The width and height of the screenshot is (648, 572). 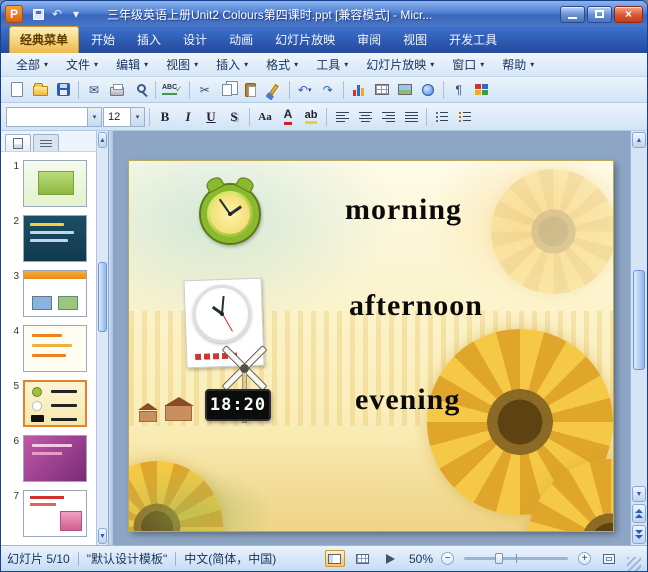 What do you see at coordinates (127, 558) in the screenshot?
I see `design-template-name: "默认设计模板"` at bounding box center [127, 558].